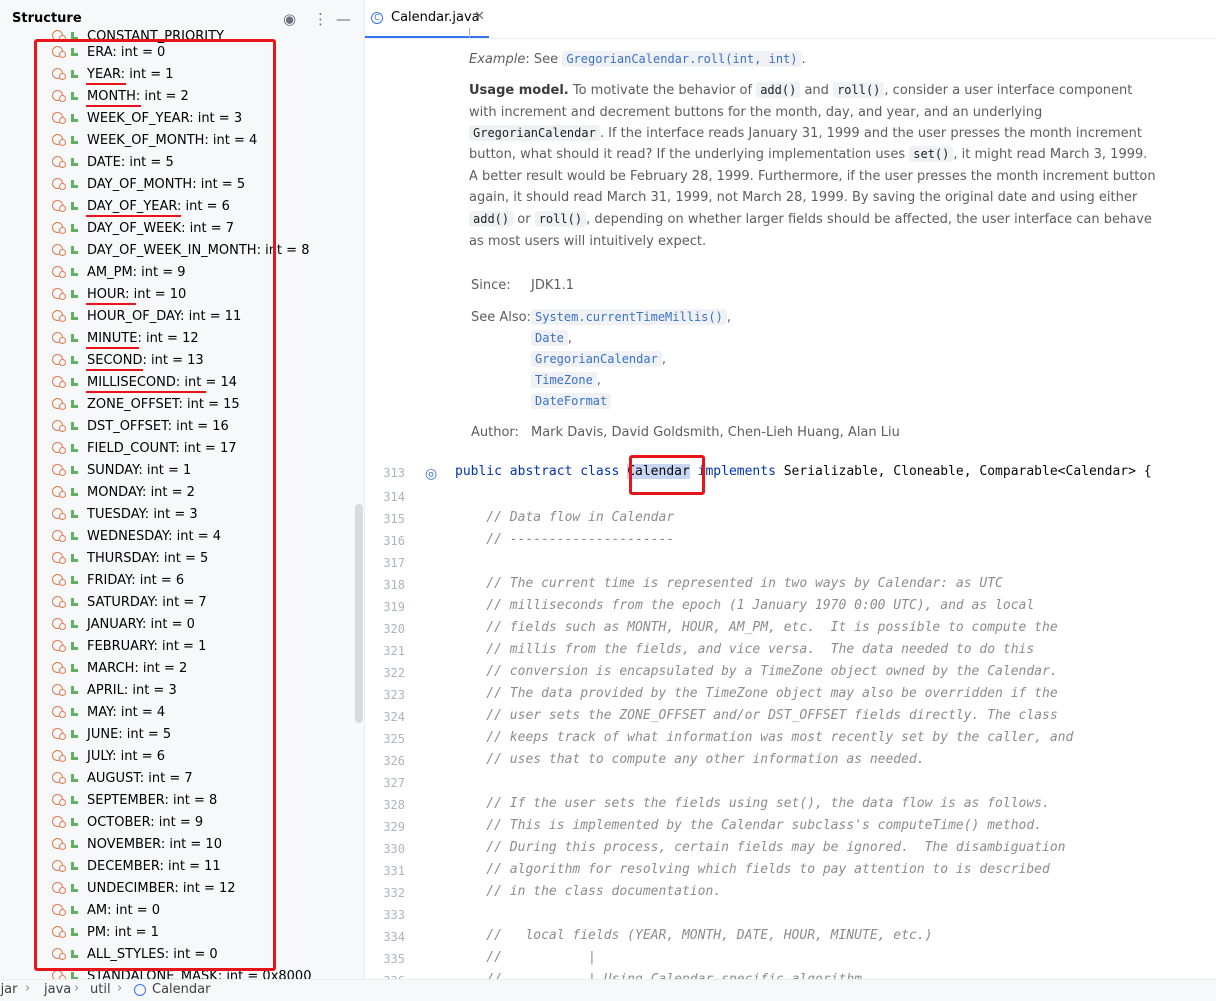 This screenshot has height=1001, width=1216. I want to click on doc-see-also-item: System.currentTimeMillis(),, so click(631, 318).